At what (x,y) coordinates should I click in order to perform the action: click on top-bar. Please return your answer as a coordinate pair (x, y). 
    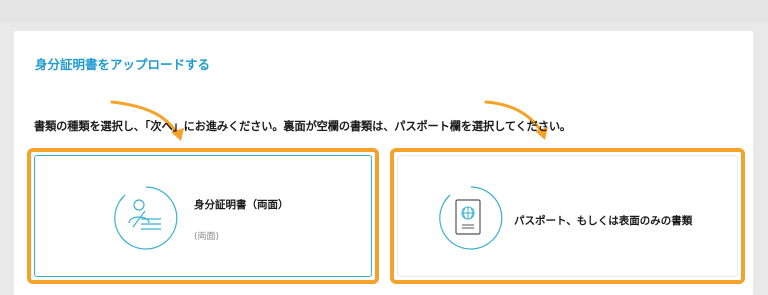
    Looking at the image, I should click on (384, 11).